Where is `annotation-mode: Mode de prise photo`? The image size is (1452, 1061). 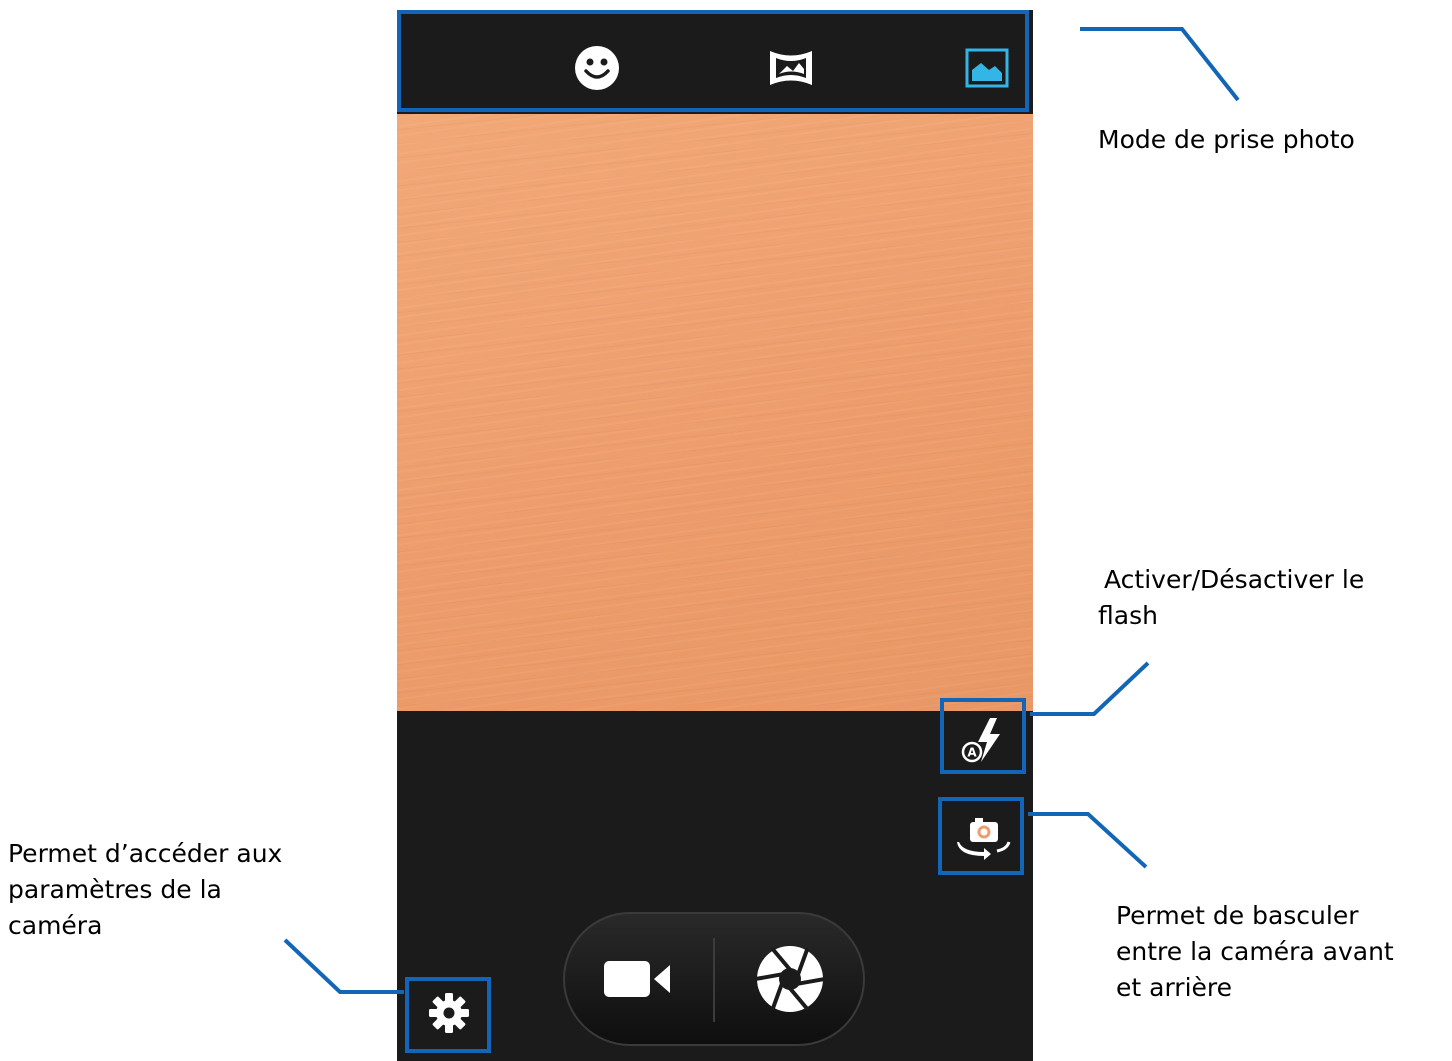 annotation-mode: Mode de prise photo is located at coordinates (1226, 139).